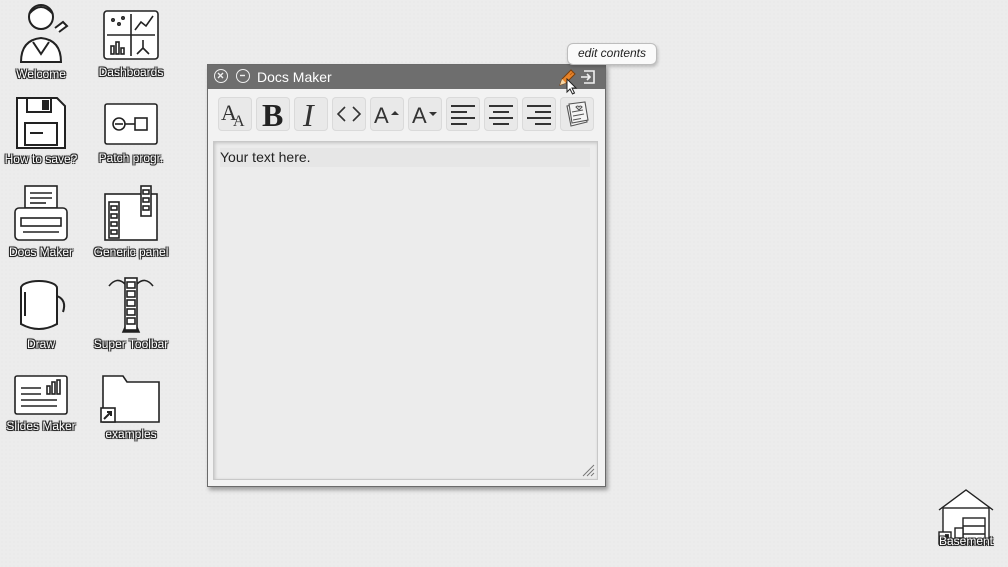  What do you see at coordinates (131, 252) in the screenshot?
I see `desktop-icon-label: Generic panel` at bounding box center [131, 252].